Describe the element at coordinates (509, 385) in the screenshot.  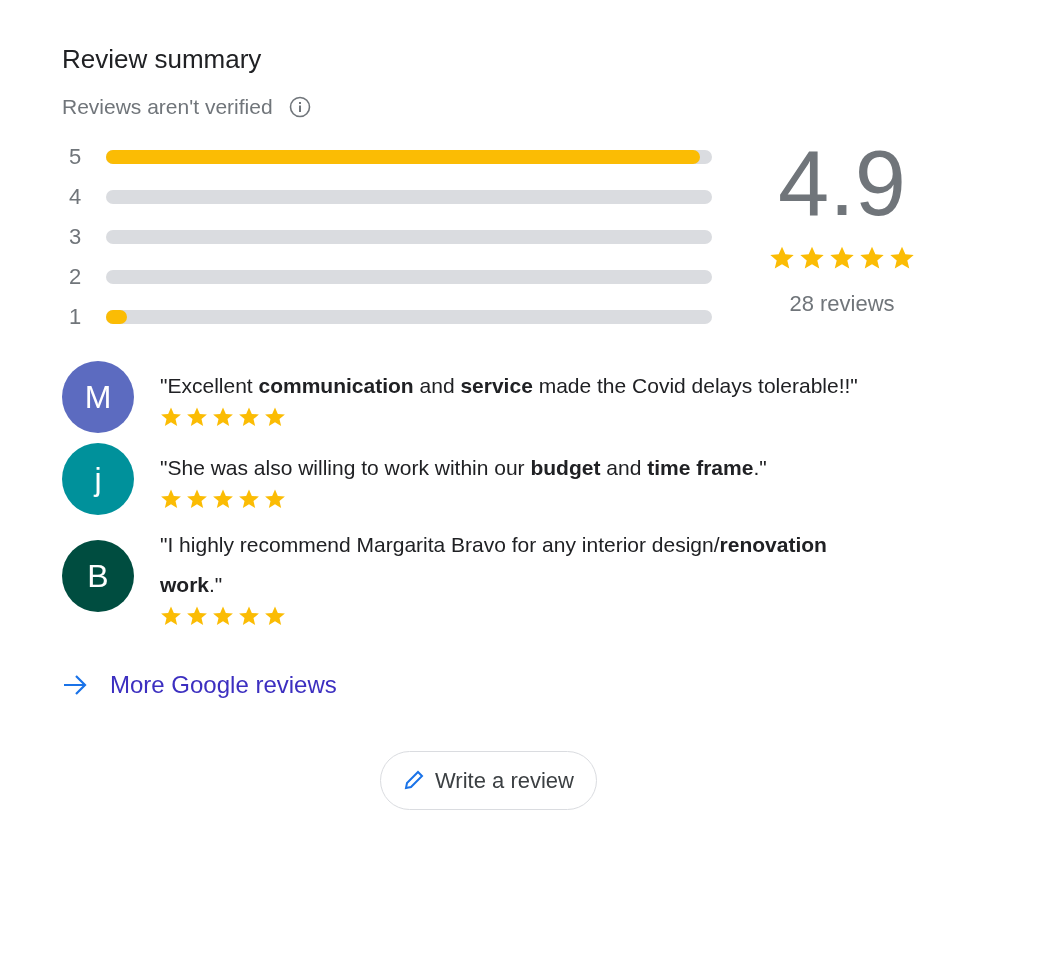
I see `review-quote: "Excellent communication and service made the Covid delays tolerable!!"` at that location.